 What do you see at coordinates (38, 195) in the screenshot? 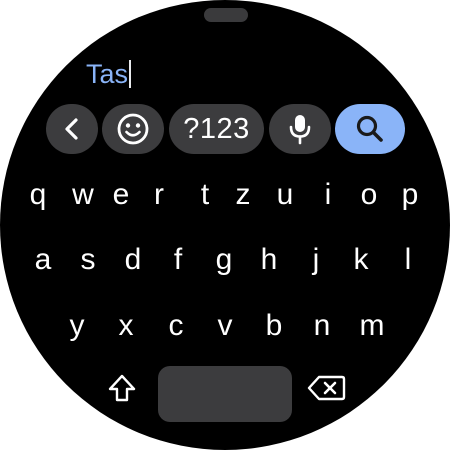
I see `key-q: q` at bounding box center [38, 195].